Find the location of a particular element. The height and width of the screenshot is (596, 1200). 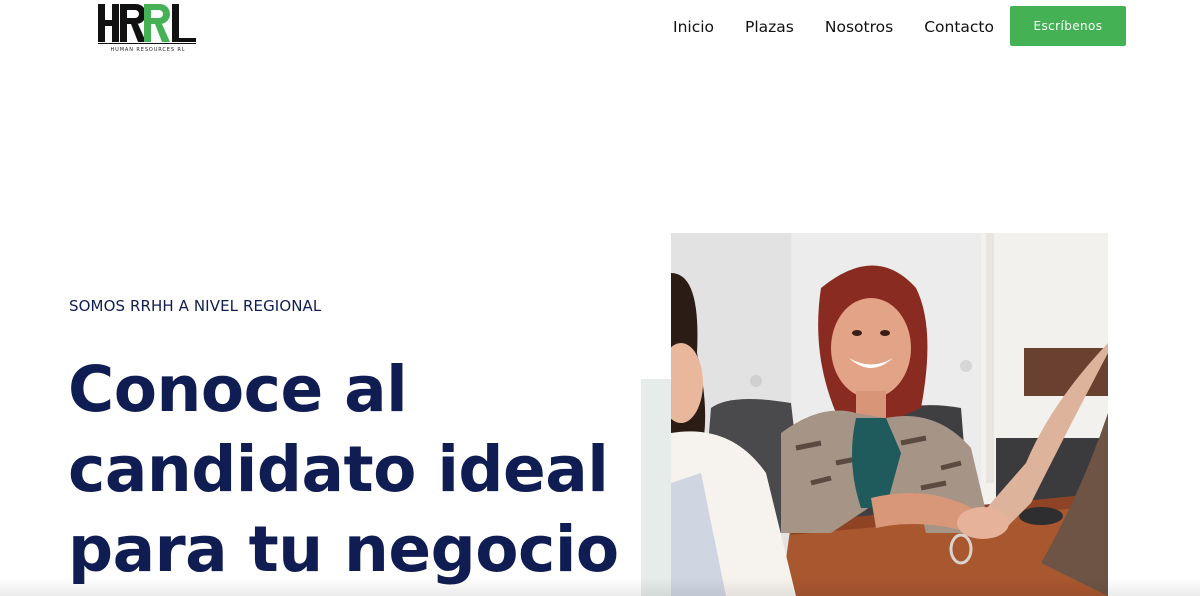

nav-item-plazas: Plazas is located at coordinates (769, 27).